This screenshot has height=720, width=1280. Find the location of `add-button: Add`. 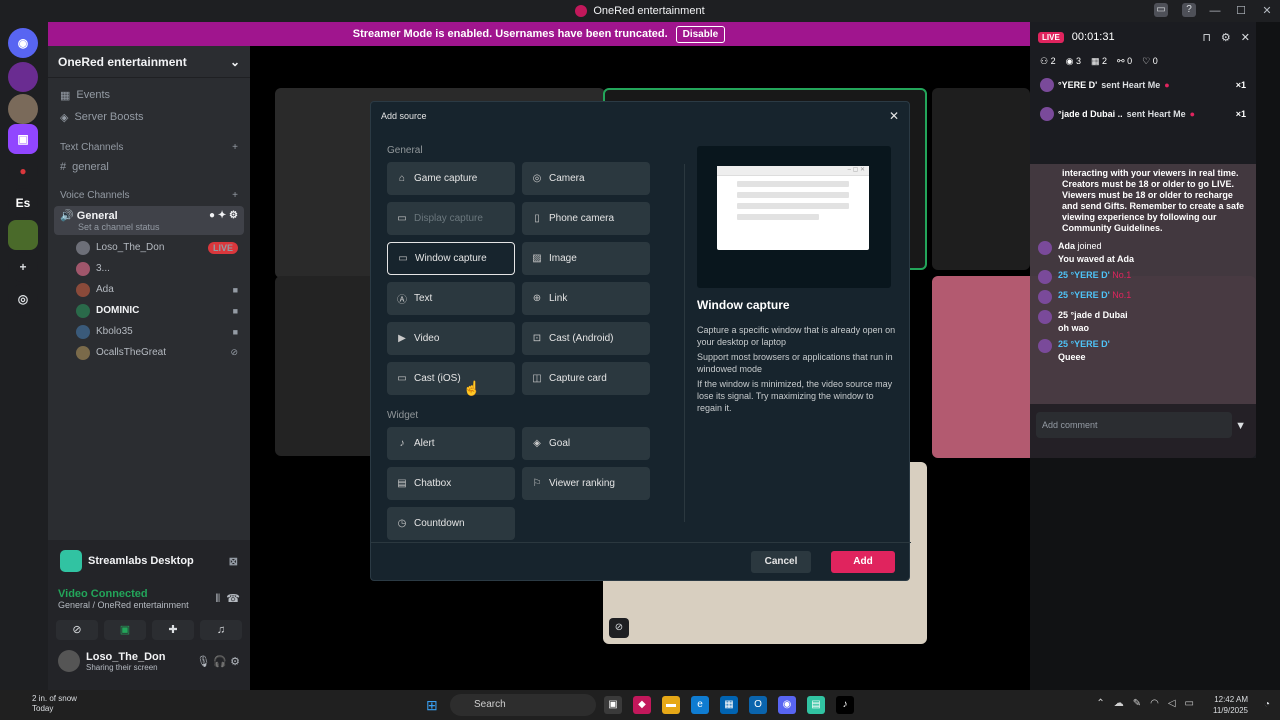

add-button: Add is located at coordinates (863, 562).